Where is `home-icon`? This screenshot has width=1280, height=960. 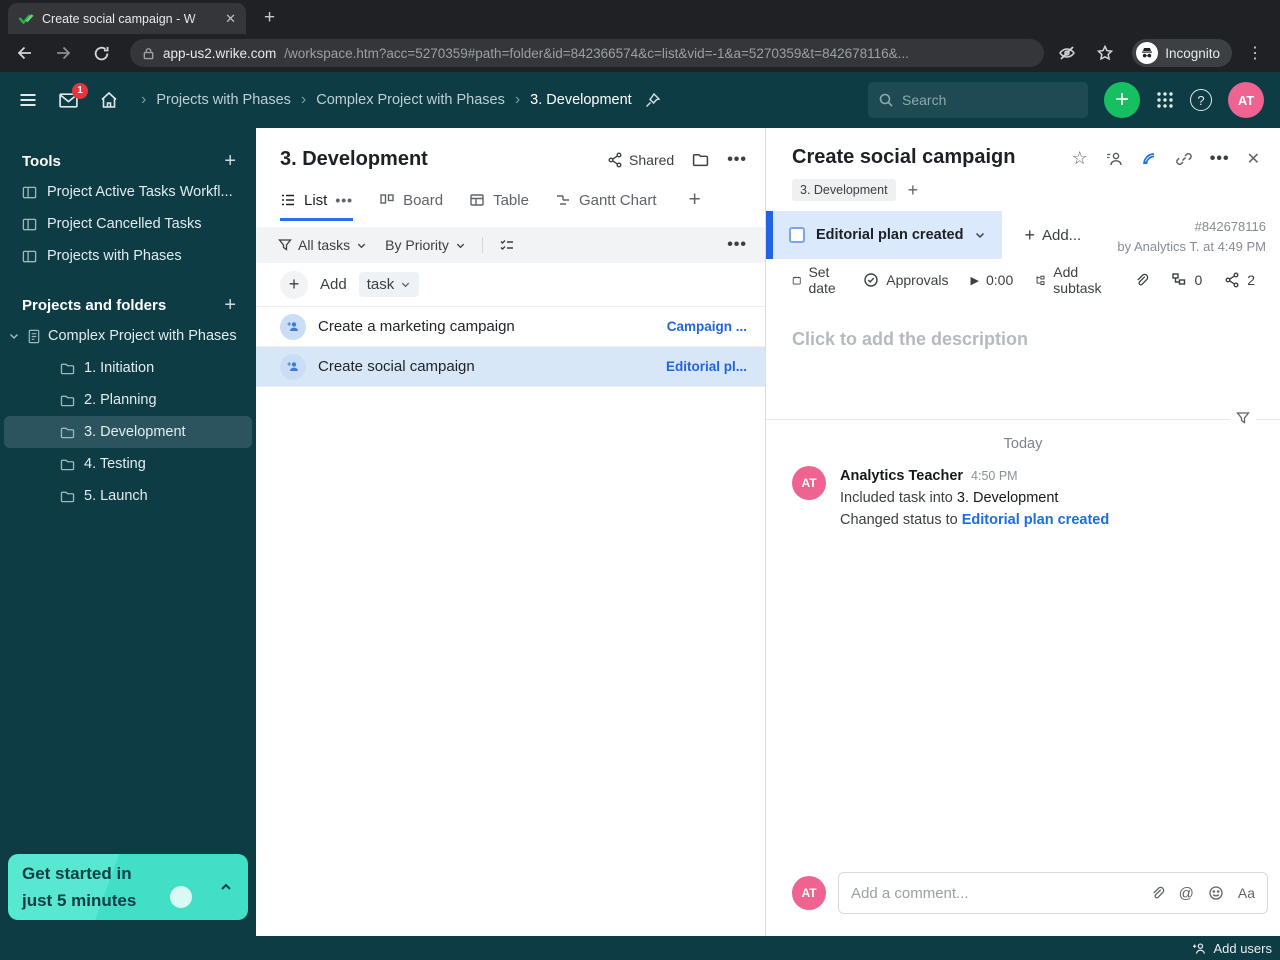 home-icon is located at coordinates (109, 100).